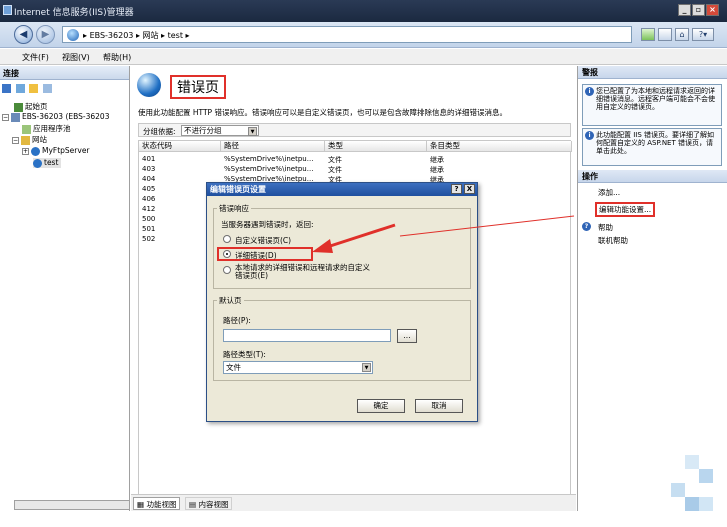 Image resolution: width=727 pixels, height=527 pixels. What do you see at coordinates (359, 236) in the screenshot?
I see `arrow-line-to-detailed` at bounding box center [359, 236].